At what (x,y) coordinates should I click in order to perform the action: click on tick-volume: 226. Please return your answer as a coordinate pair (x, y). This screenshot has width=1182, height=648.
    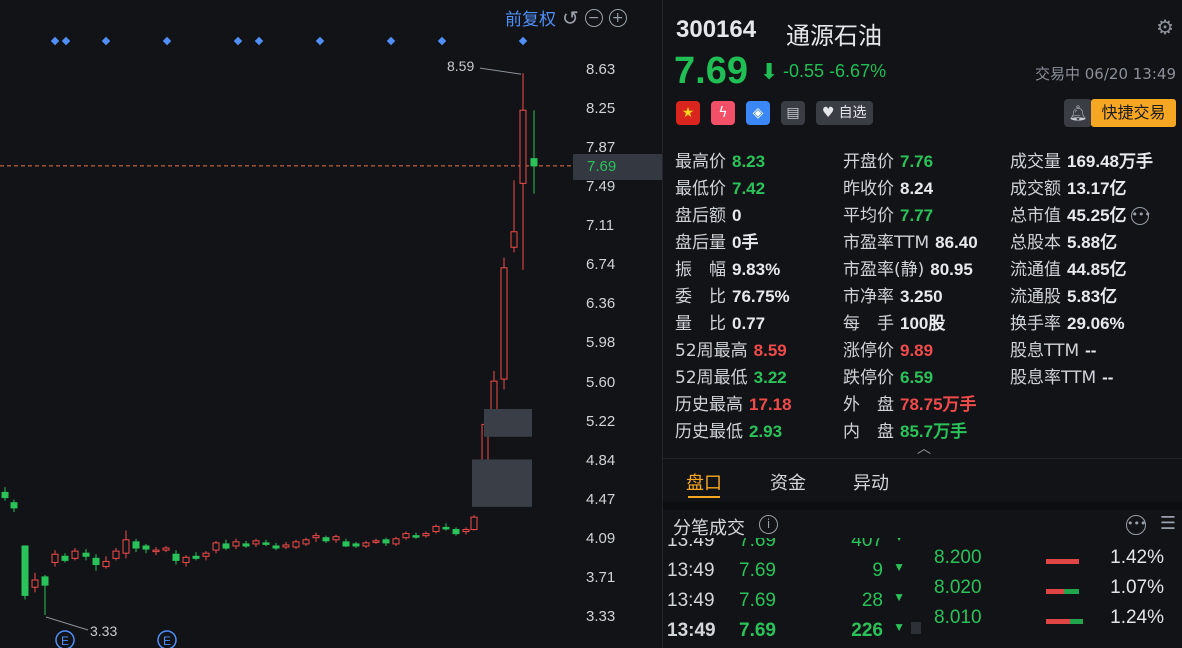
    Looking at the image, I should click on (867, 630).